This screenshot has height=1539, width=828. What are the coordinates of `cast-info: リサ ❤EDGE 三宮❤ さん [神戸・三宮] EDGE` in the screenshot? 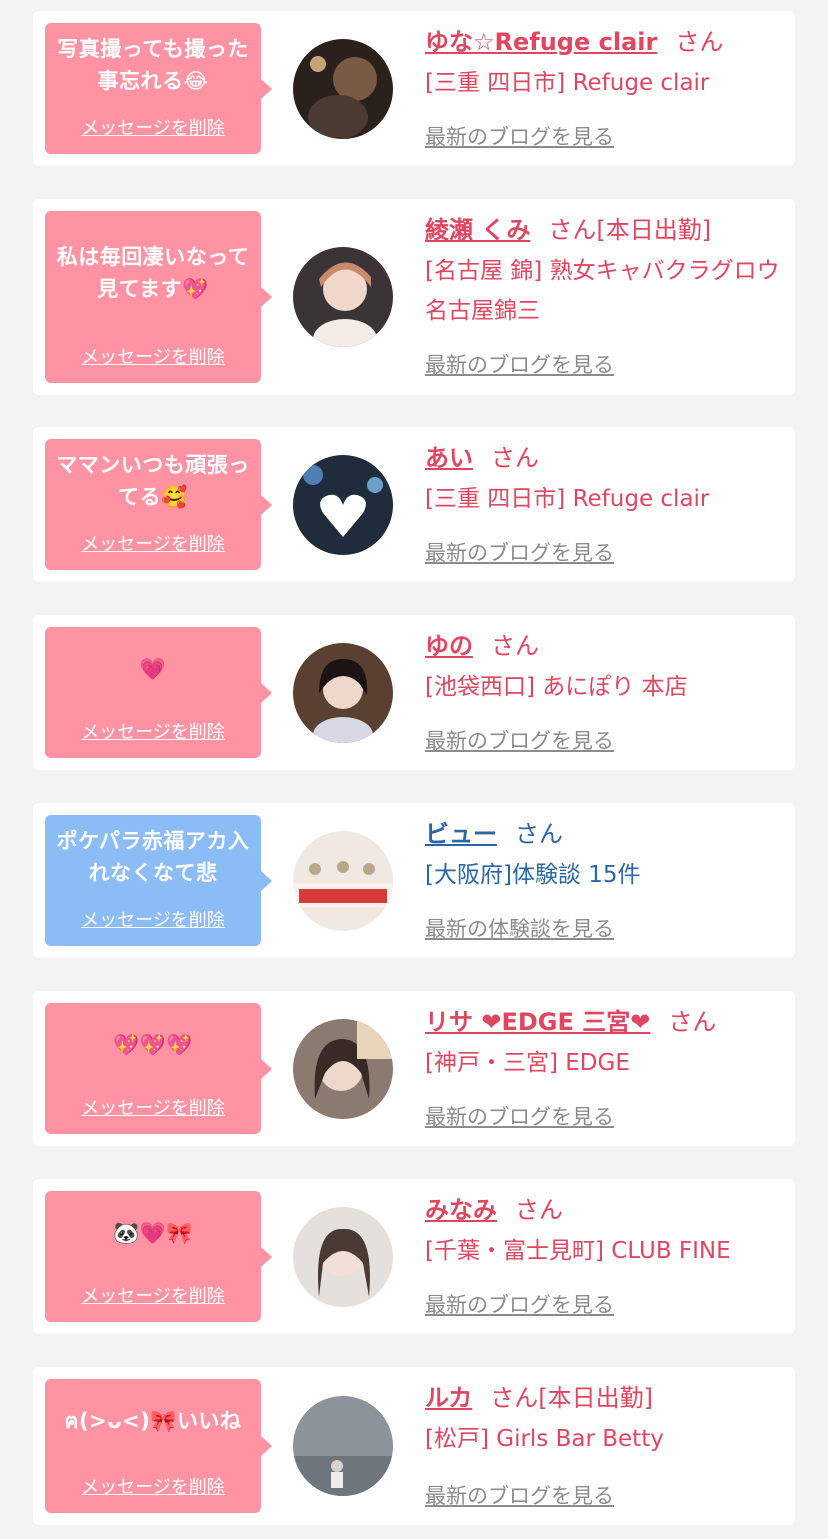 It's located at (603, 1044).